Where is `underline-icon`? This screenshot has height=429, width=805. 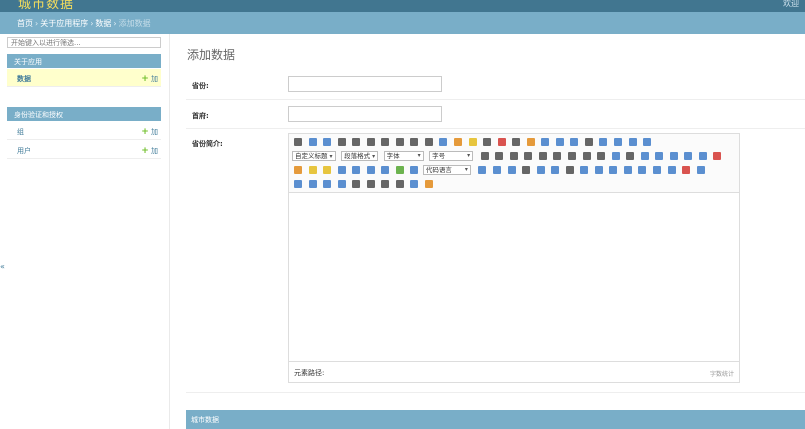 underline-icon is located at coordinates (370, 141).